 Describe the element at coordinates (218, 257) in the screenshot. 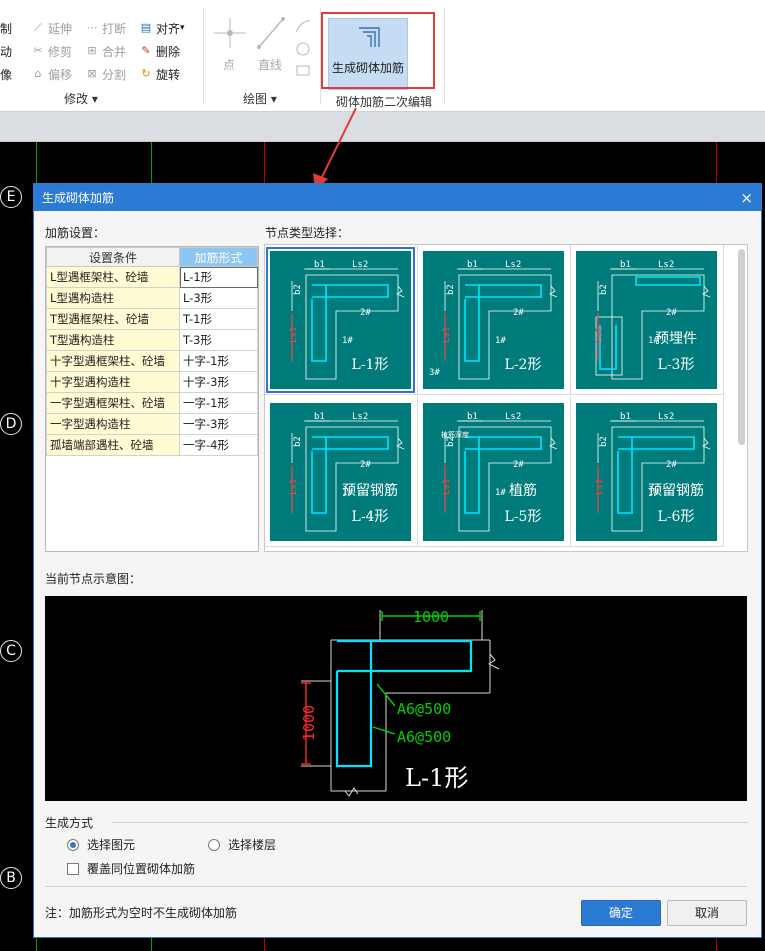

I see `header-form: 加筋形式` at that location.